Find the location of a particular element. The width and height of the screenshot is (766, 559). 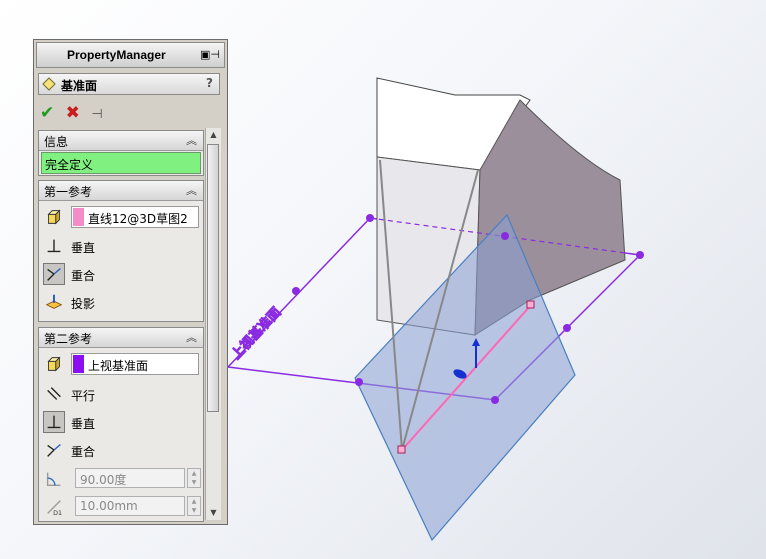

first-reference-group: 第一参考 ︽ 直线12@3D草图2 垂直 重合 投影 is located at coordinates (121, 251).